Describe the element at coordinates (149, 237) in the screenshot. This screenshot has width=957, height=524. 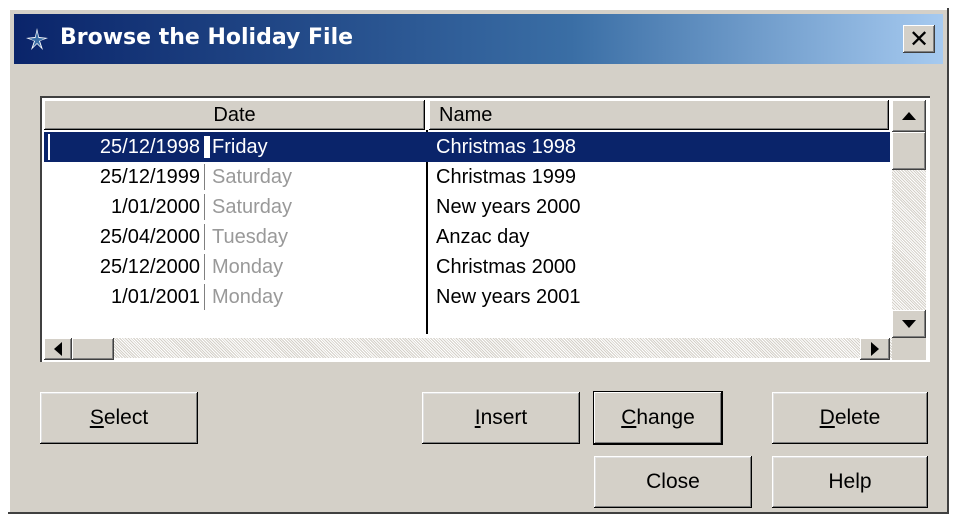
I see `cell-date: 25/04/2000` at that location.